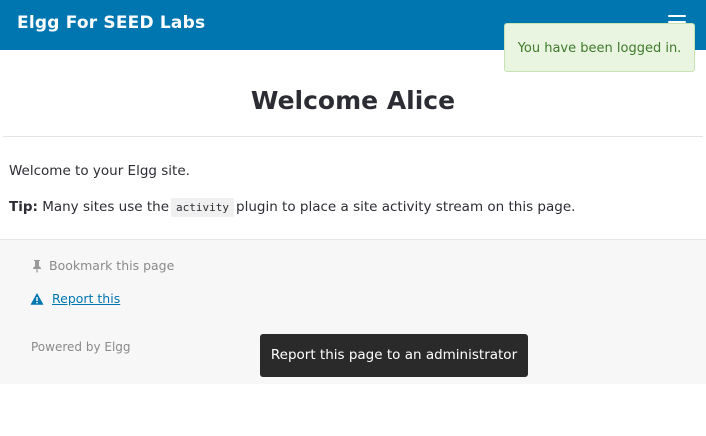 This screenshot has height=436, width=706. I want to click on intro-text: Welcome to your Elgg site., so click(99, 171).